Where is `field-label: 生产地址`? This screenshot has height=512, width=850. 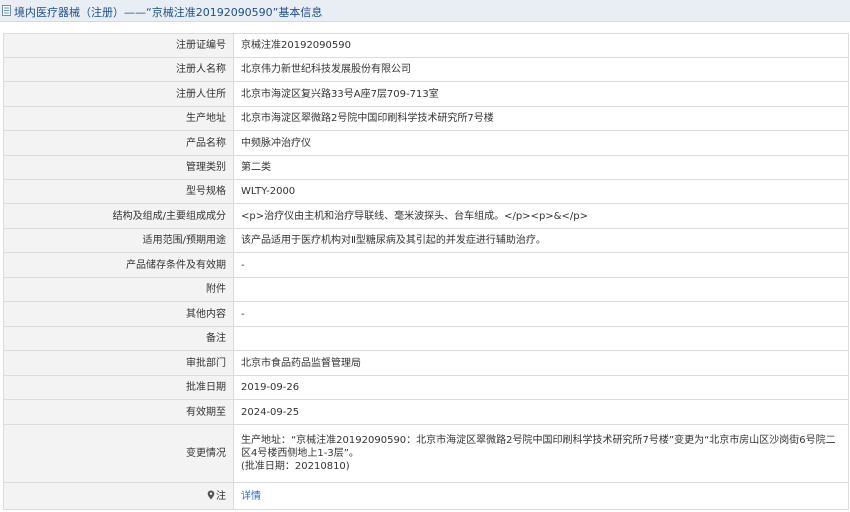 field-label: 生产地址 is located at coordinates (118, 118).